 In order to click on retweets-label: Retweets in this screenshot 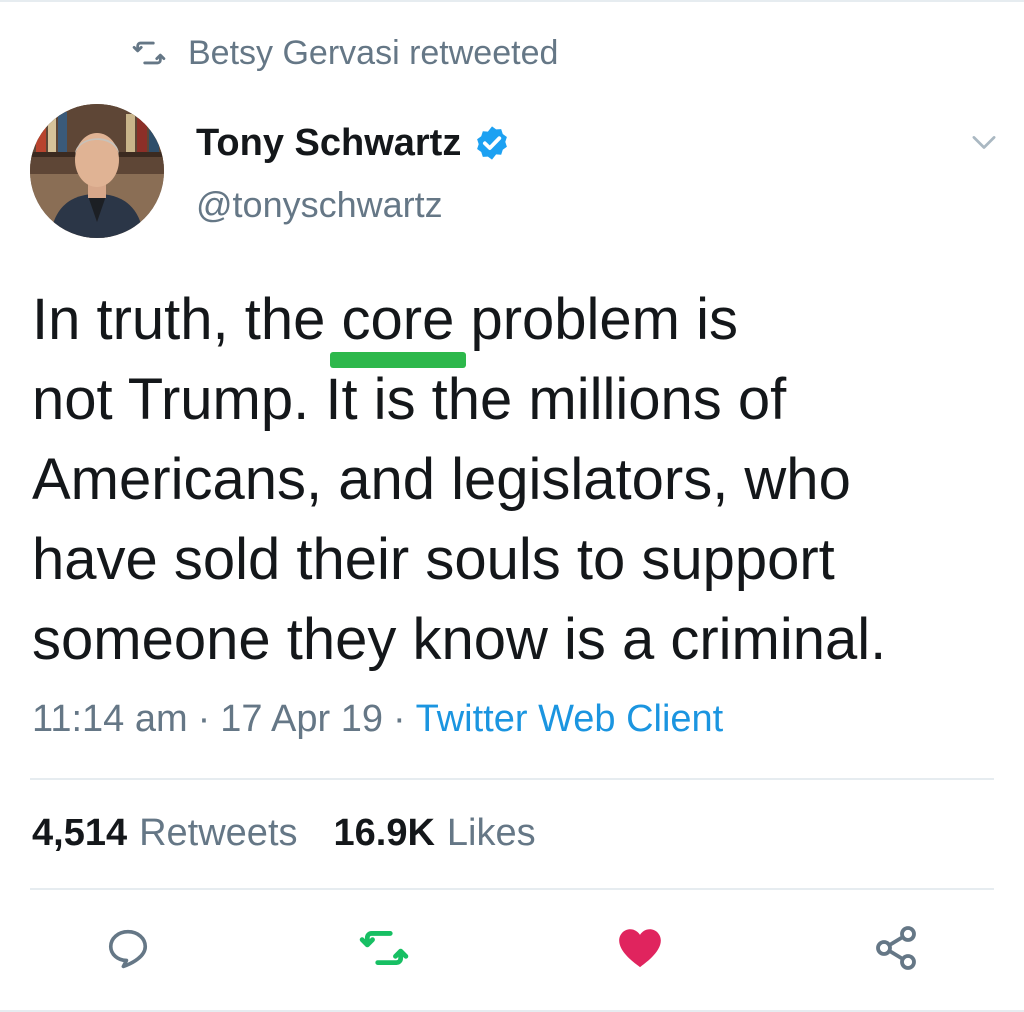, I will do `click(218, 833)`.